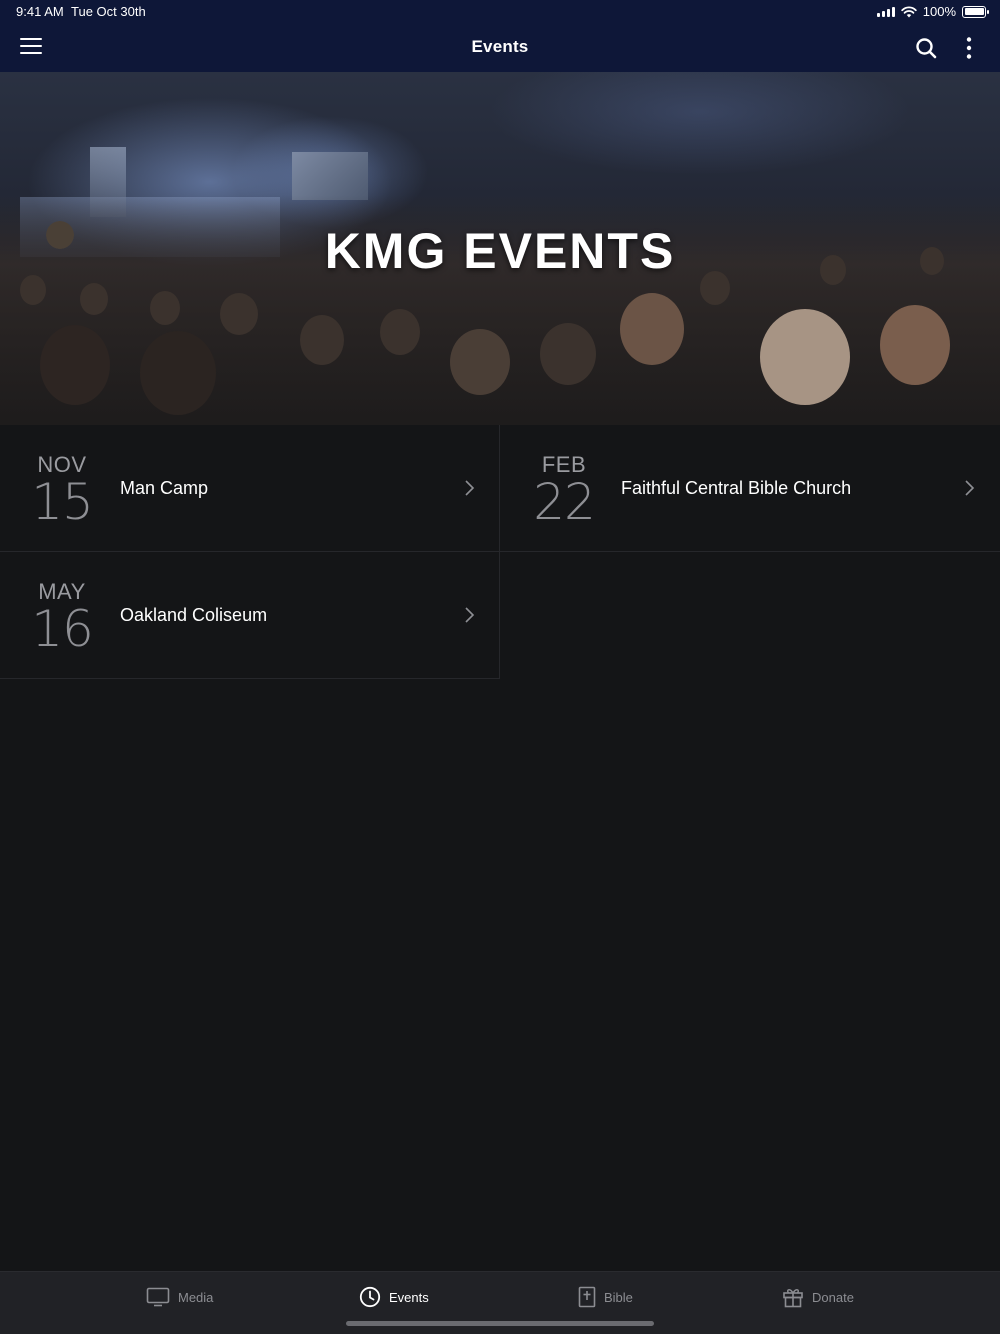  I want to click on event-item: NOV 15 Man Camp, so click(250, 488).